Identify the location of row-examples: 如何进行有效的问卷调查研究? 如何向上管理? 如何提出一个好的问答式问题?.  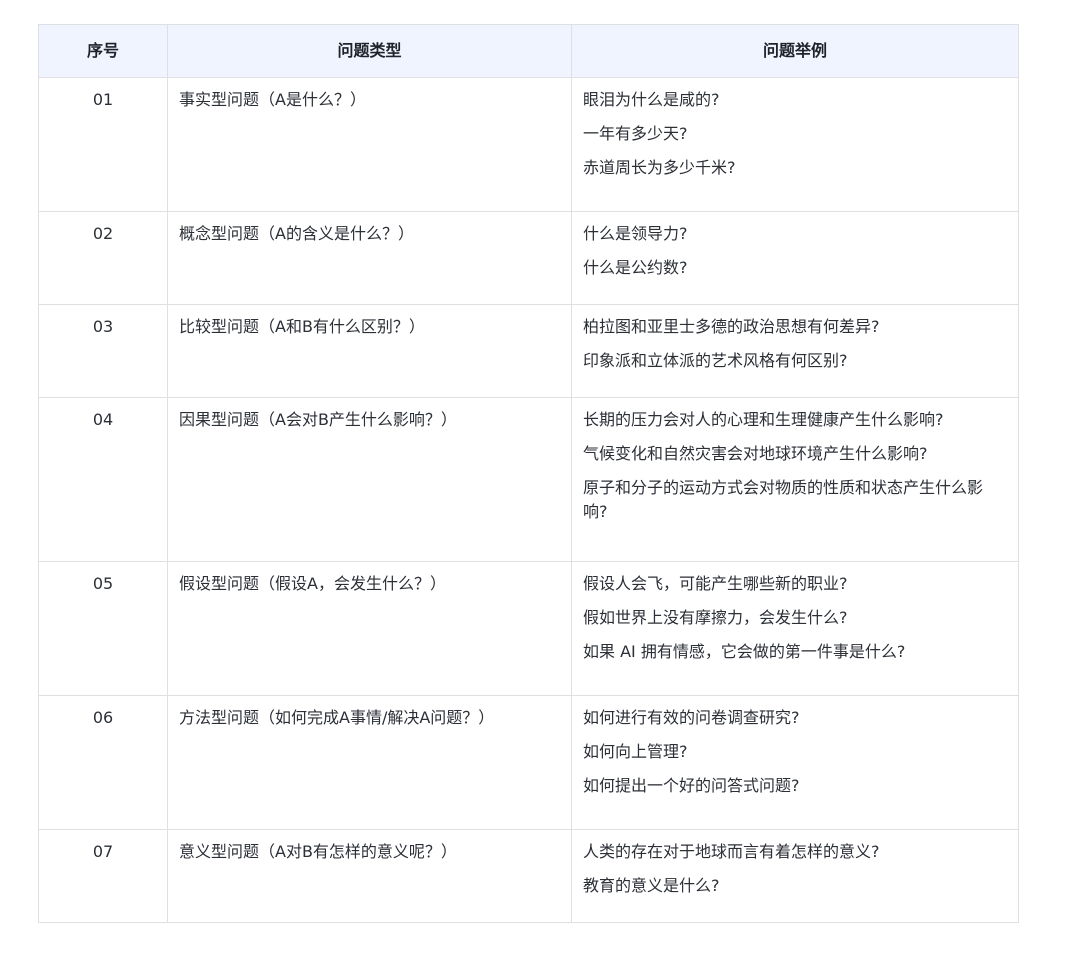
(795, 762).